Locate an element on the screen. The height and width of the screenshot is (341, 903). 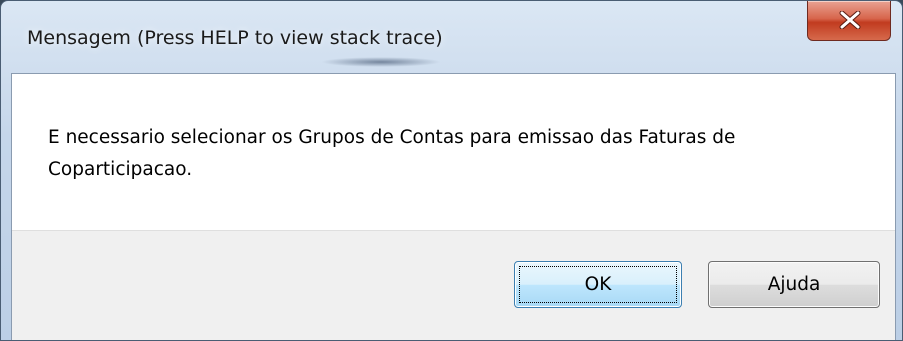
help-button-label: Ajuda is located at coordinates (794, 284).